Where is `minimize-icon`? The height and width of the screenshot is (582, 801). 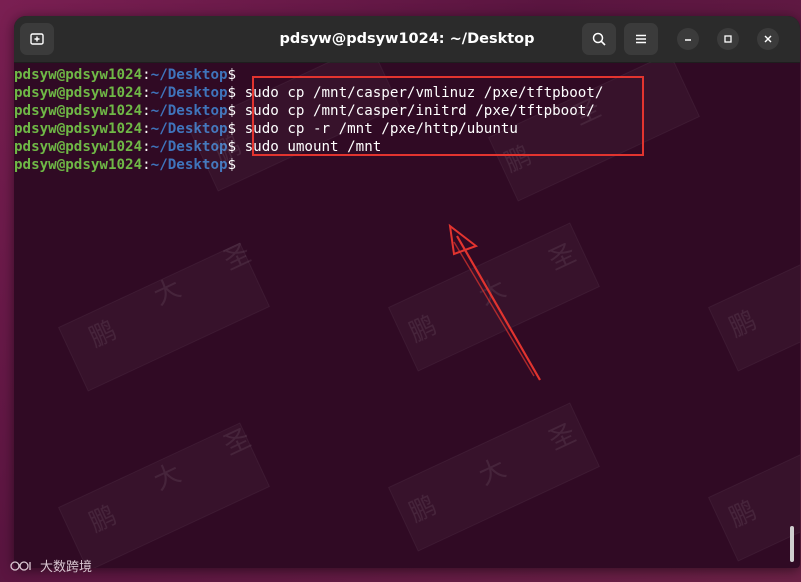 minimize-icon is located at coordinates (688, 40).